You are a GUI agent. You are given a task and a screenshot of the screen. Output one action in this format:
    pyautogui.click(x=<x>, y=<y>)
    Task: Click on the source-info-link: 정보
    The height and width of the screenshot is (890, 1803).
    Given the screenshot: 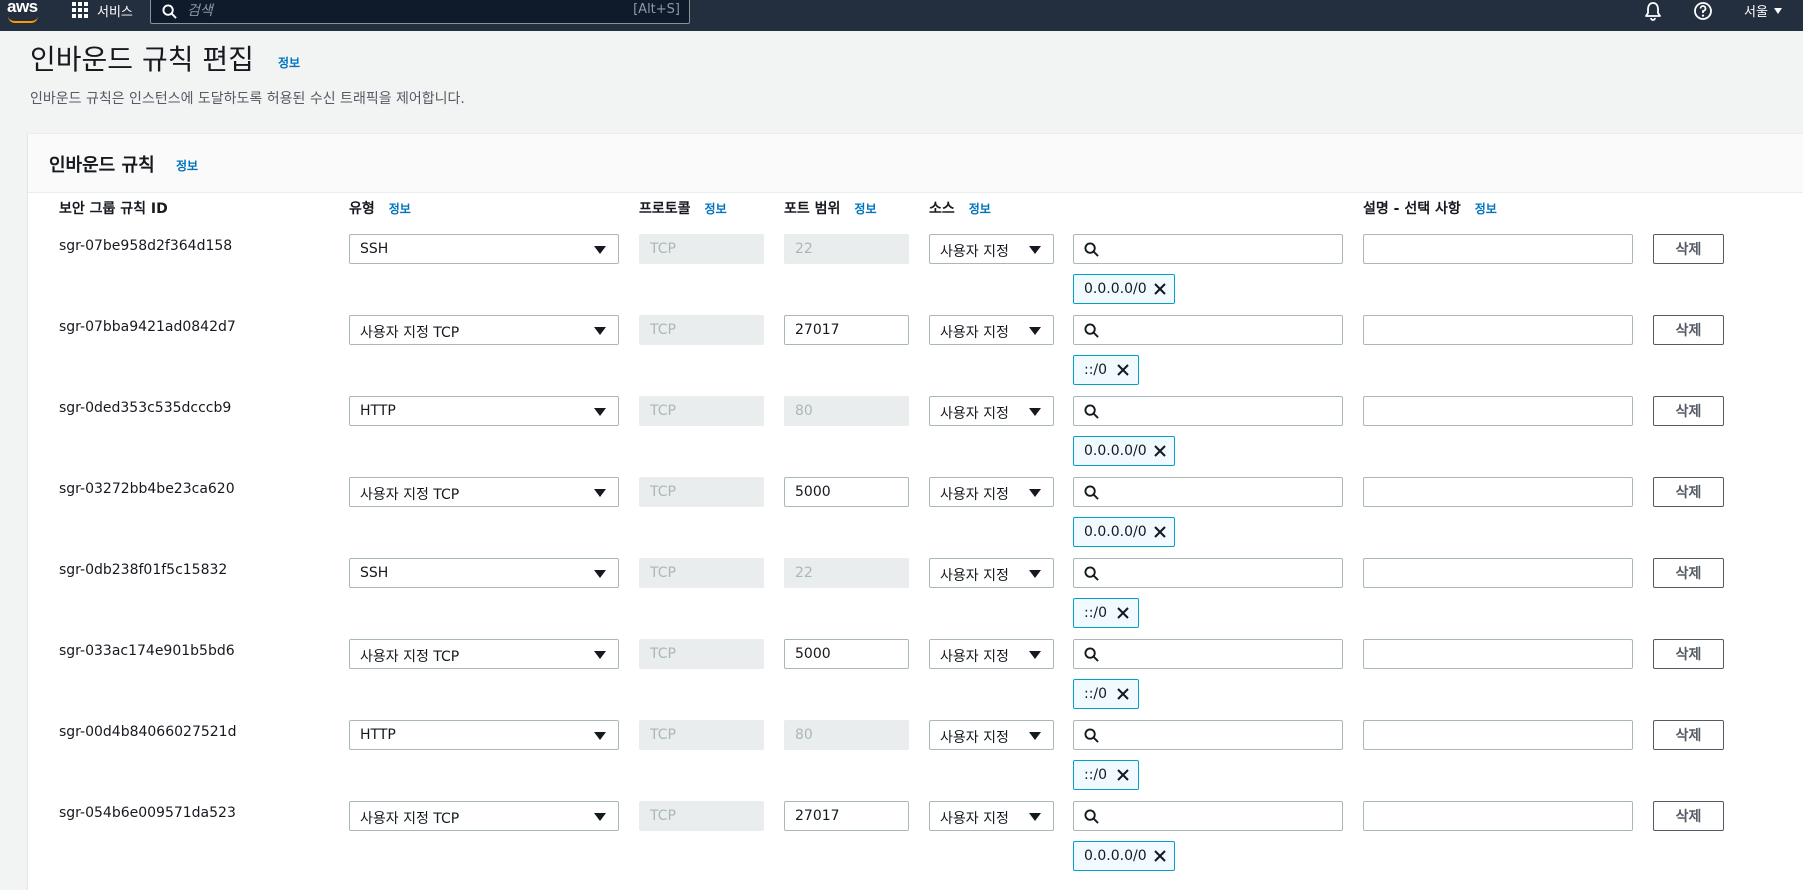 What is the action you would take?
    pyautogui.click(x=980, y=208)
    